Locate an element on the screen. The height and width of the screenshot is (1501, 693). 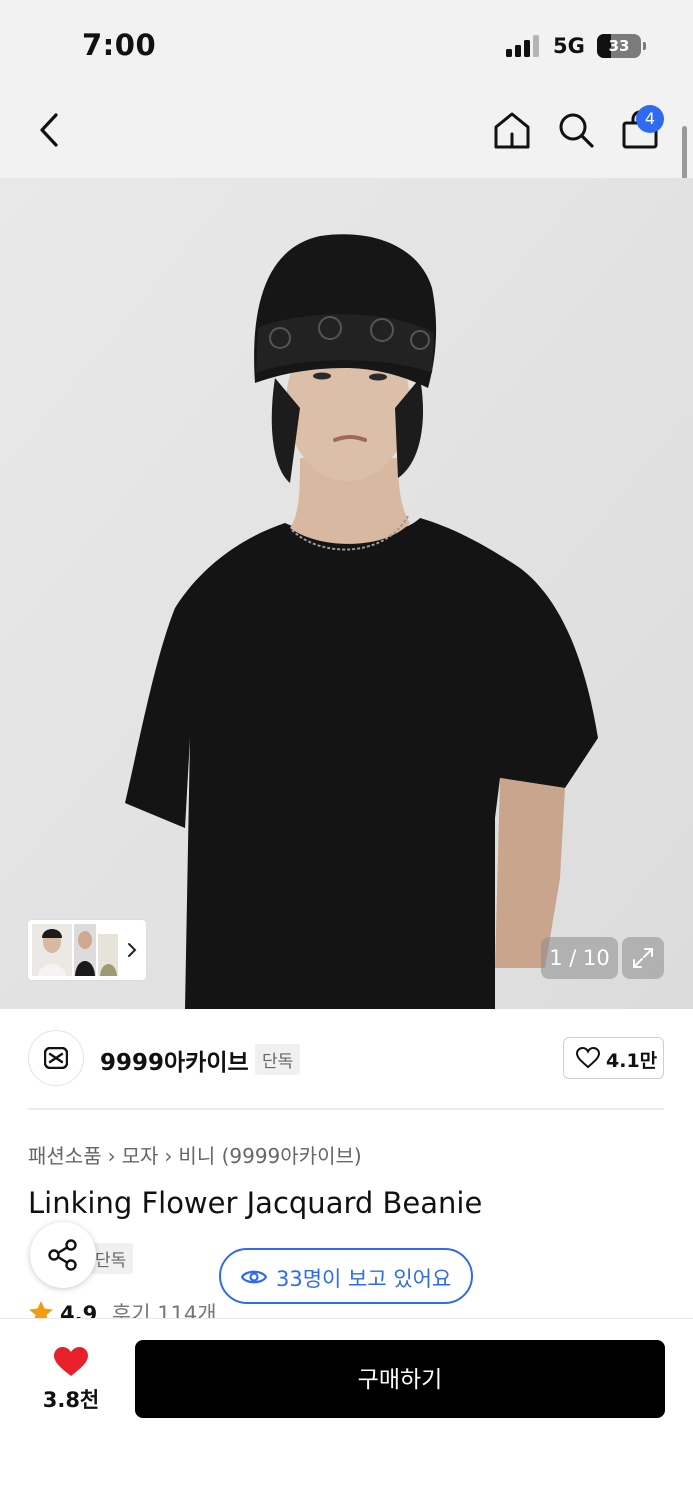
battery-level: 33 is located at coordinates (619, 46).